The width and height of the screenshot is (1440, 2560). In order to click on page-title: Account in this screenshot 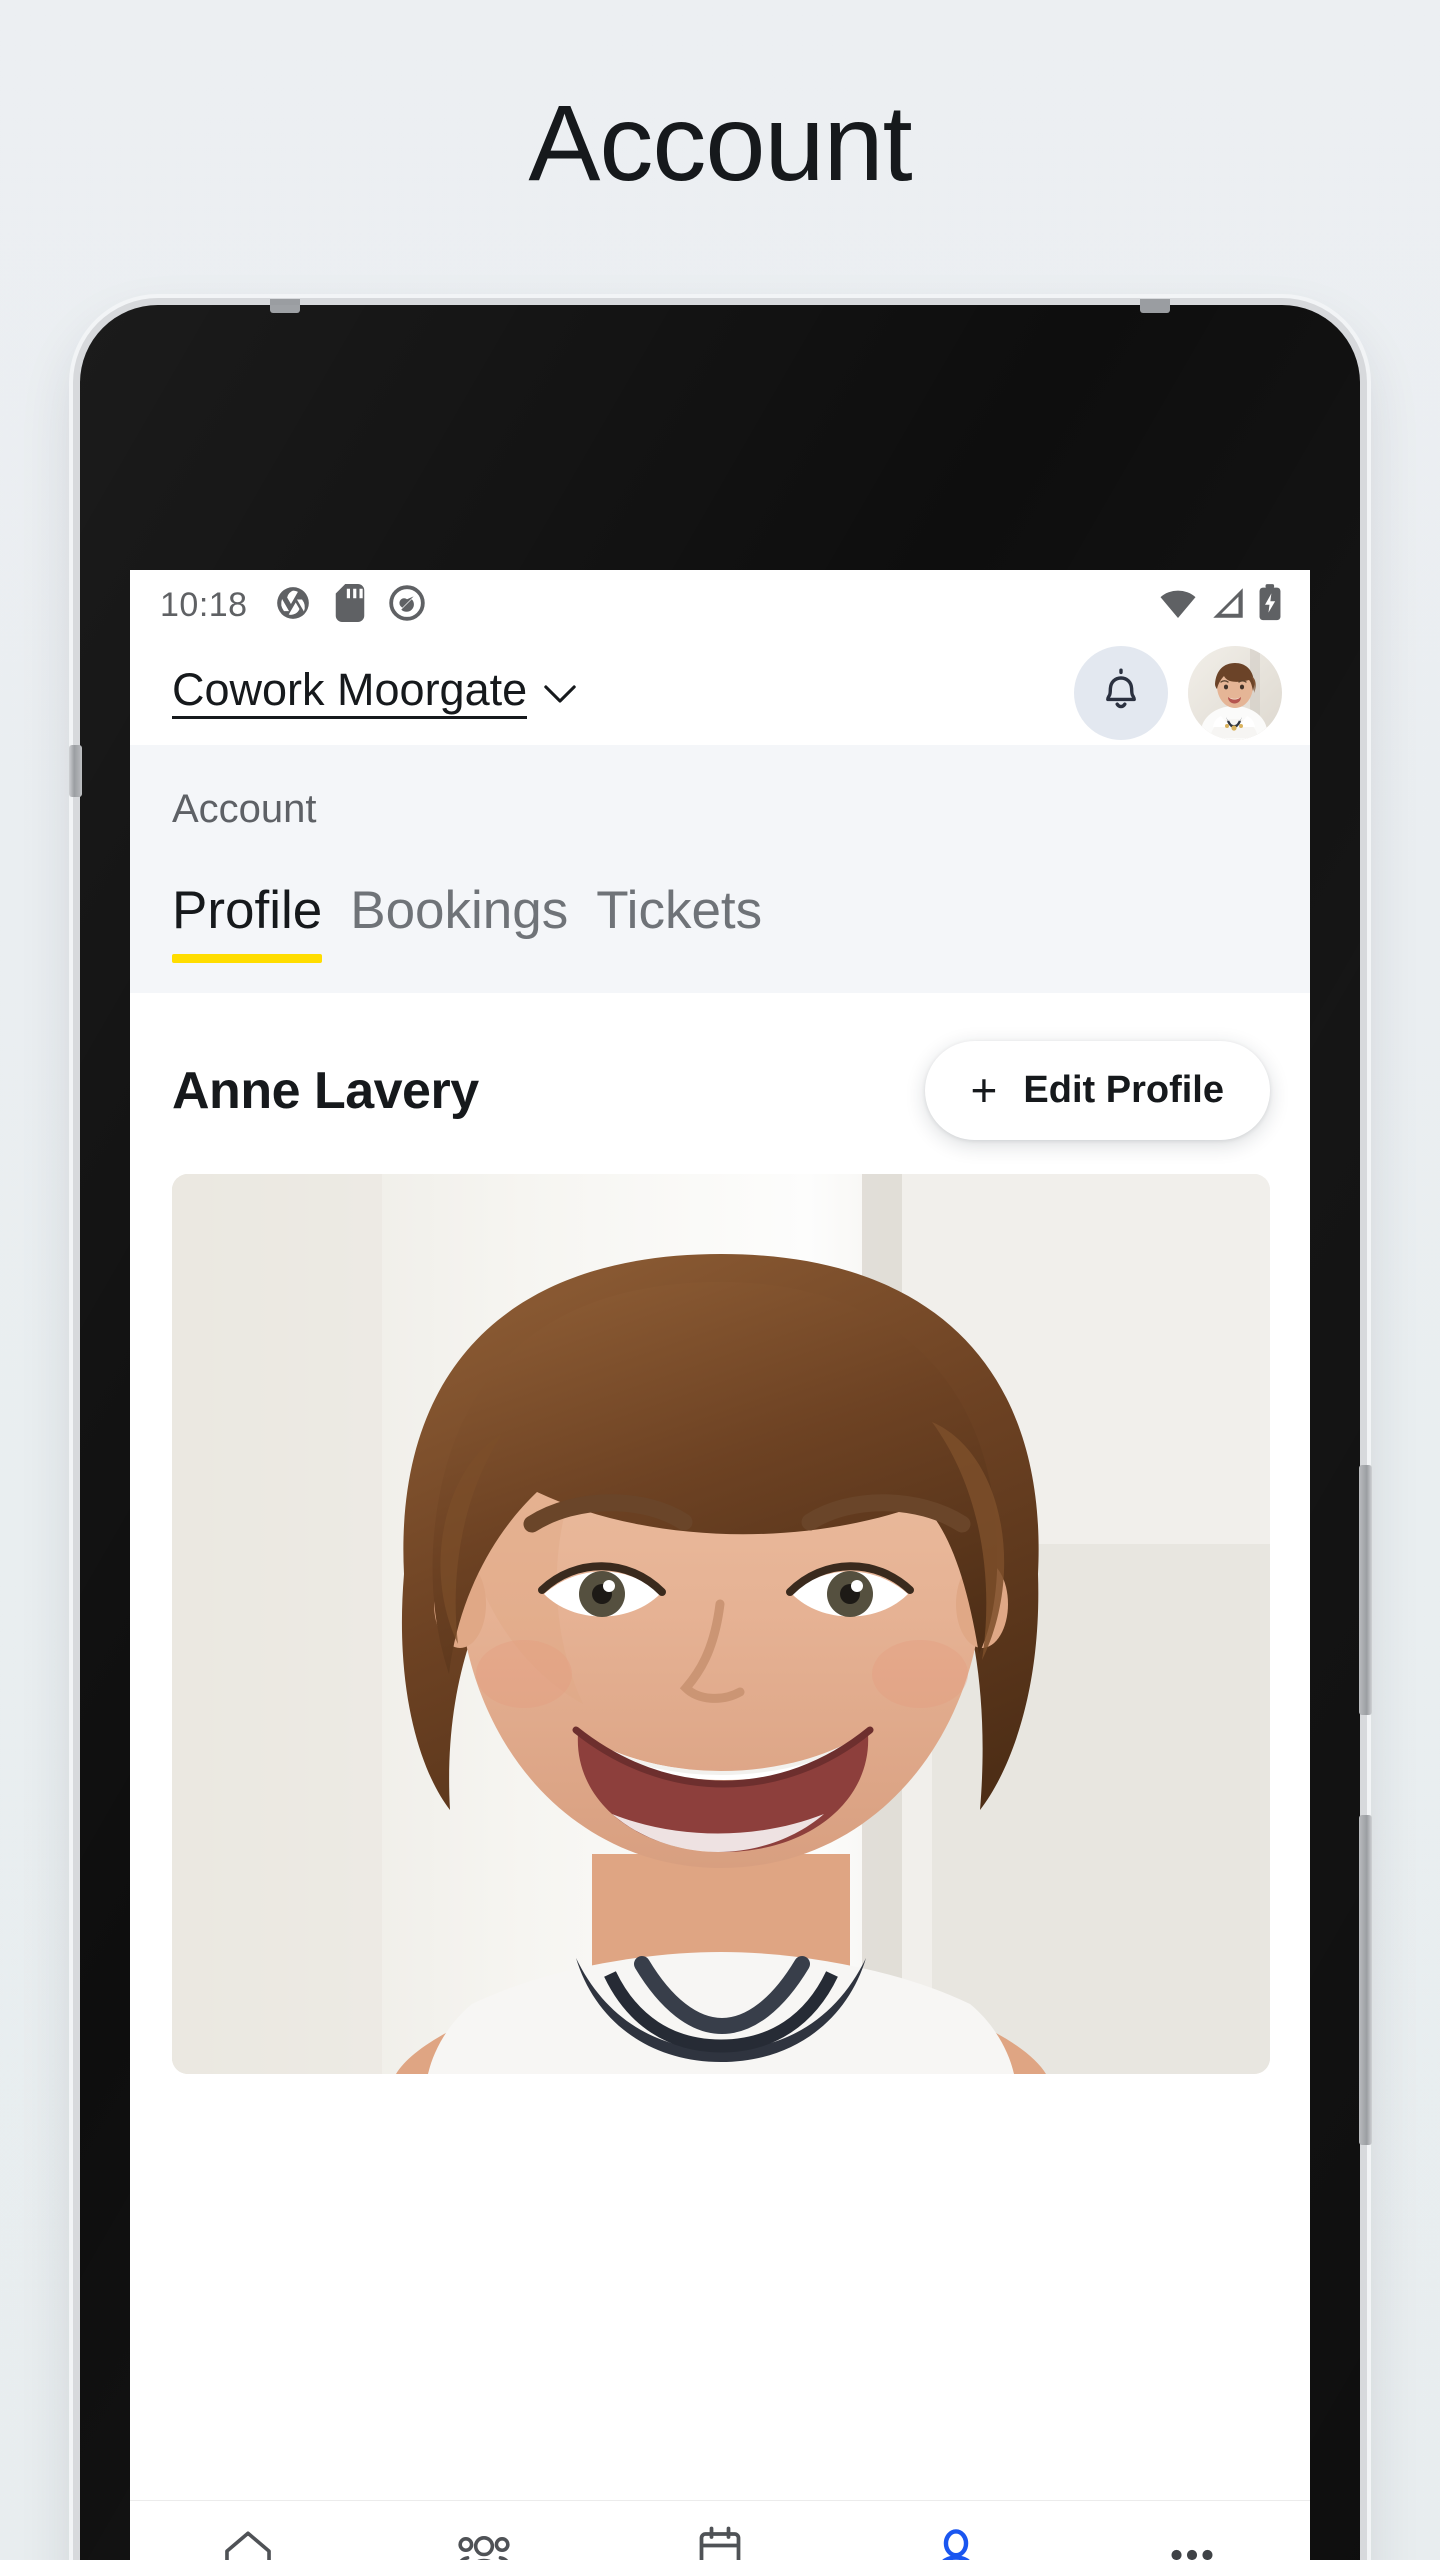, I will do `click(720, 142)`.